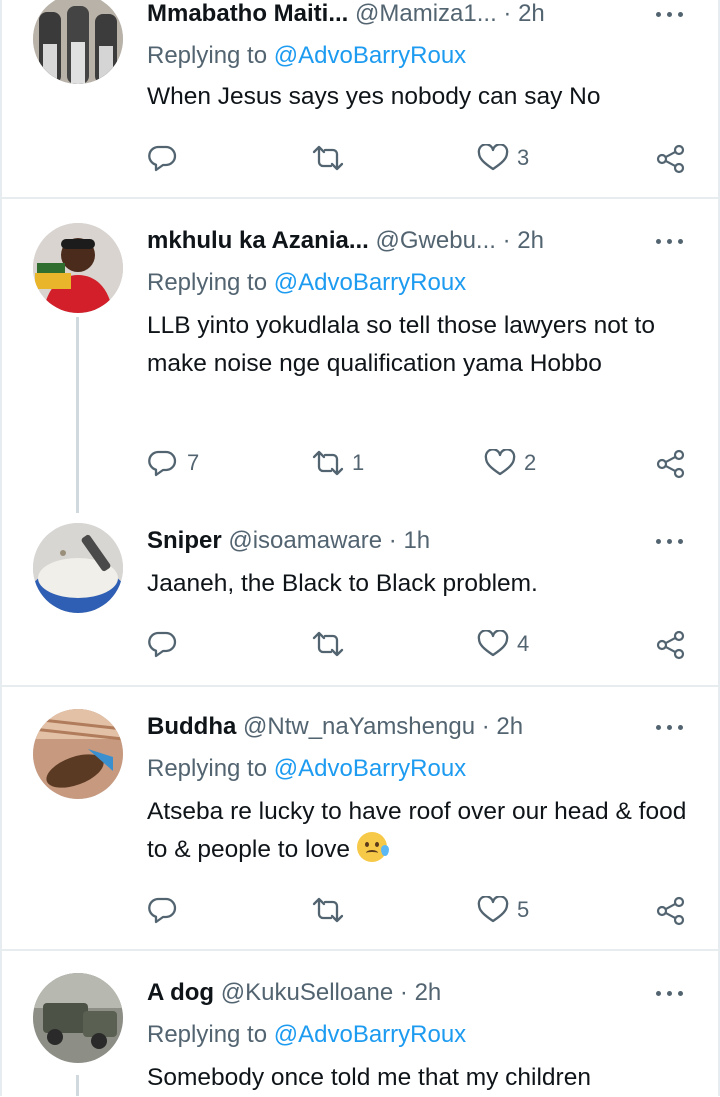 The image size is (720, 1097). Describe the element at coordinates (419, 463) in the screenshot. I see `action-bar: 7 1 2` at that location.